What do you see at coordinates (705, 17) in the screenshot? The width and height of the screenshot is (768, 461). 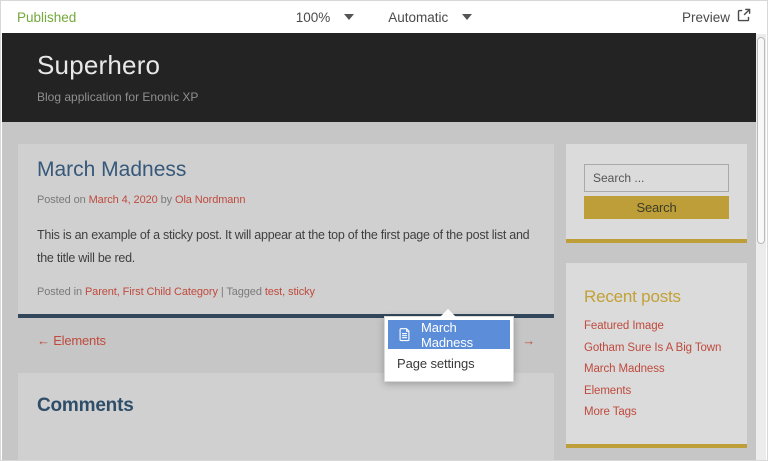 I see `preview-button-label: Preview` at bounding box center [705, 17].